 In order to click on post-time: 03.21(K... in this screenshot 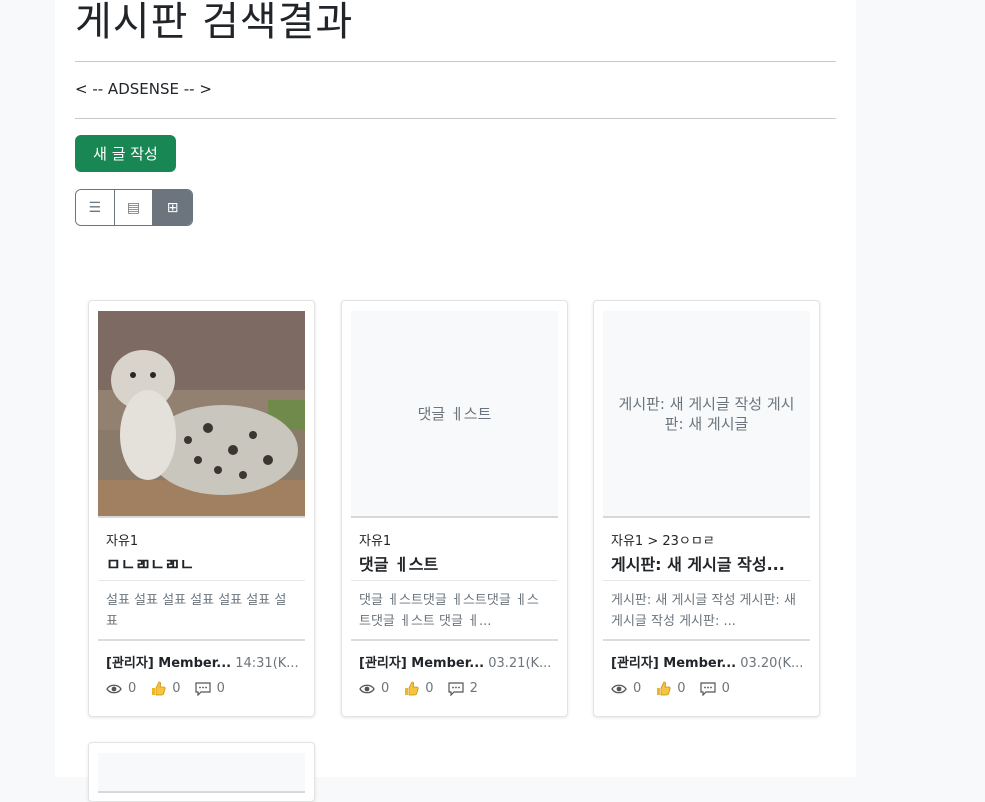, I will do `click(520, 663)`.